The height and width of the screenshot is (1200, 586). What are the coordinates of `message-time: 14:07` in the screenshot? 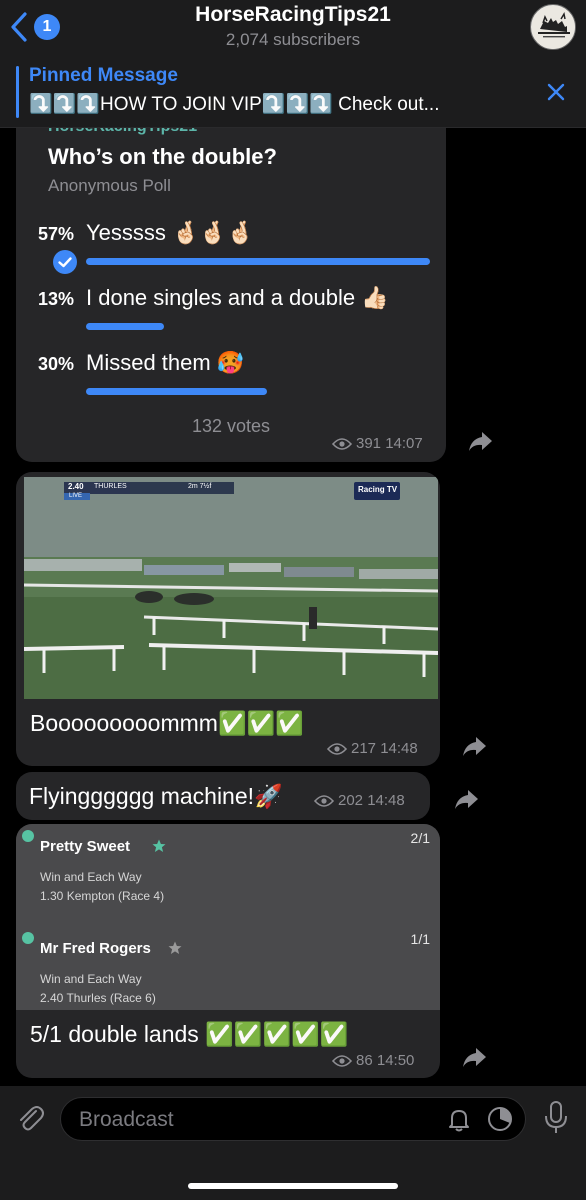 It's located at (404, 443).